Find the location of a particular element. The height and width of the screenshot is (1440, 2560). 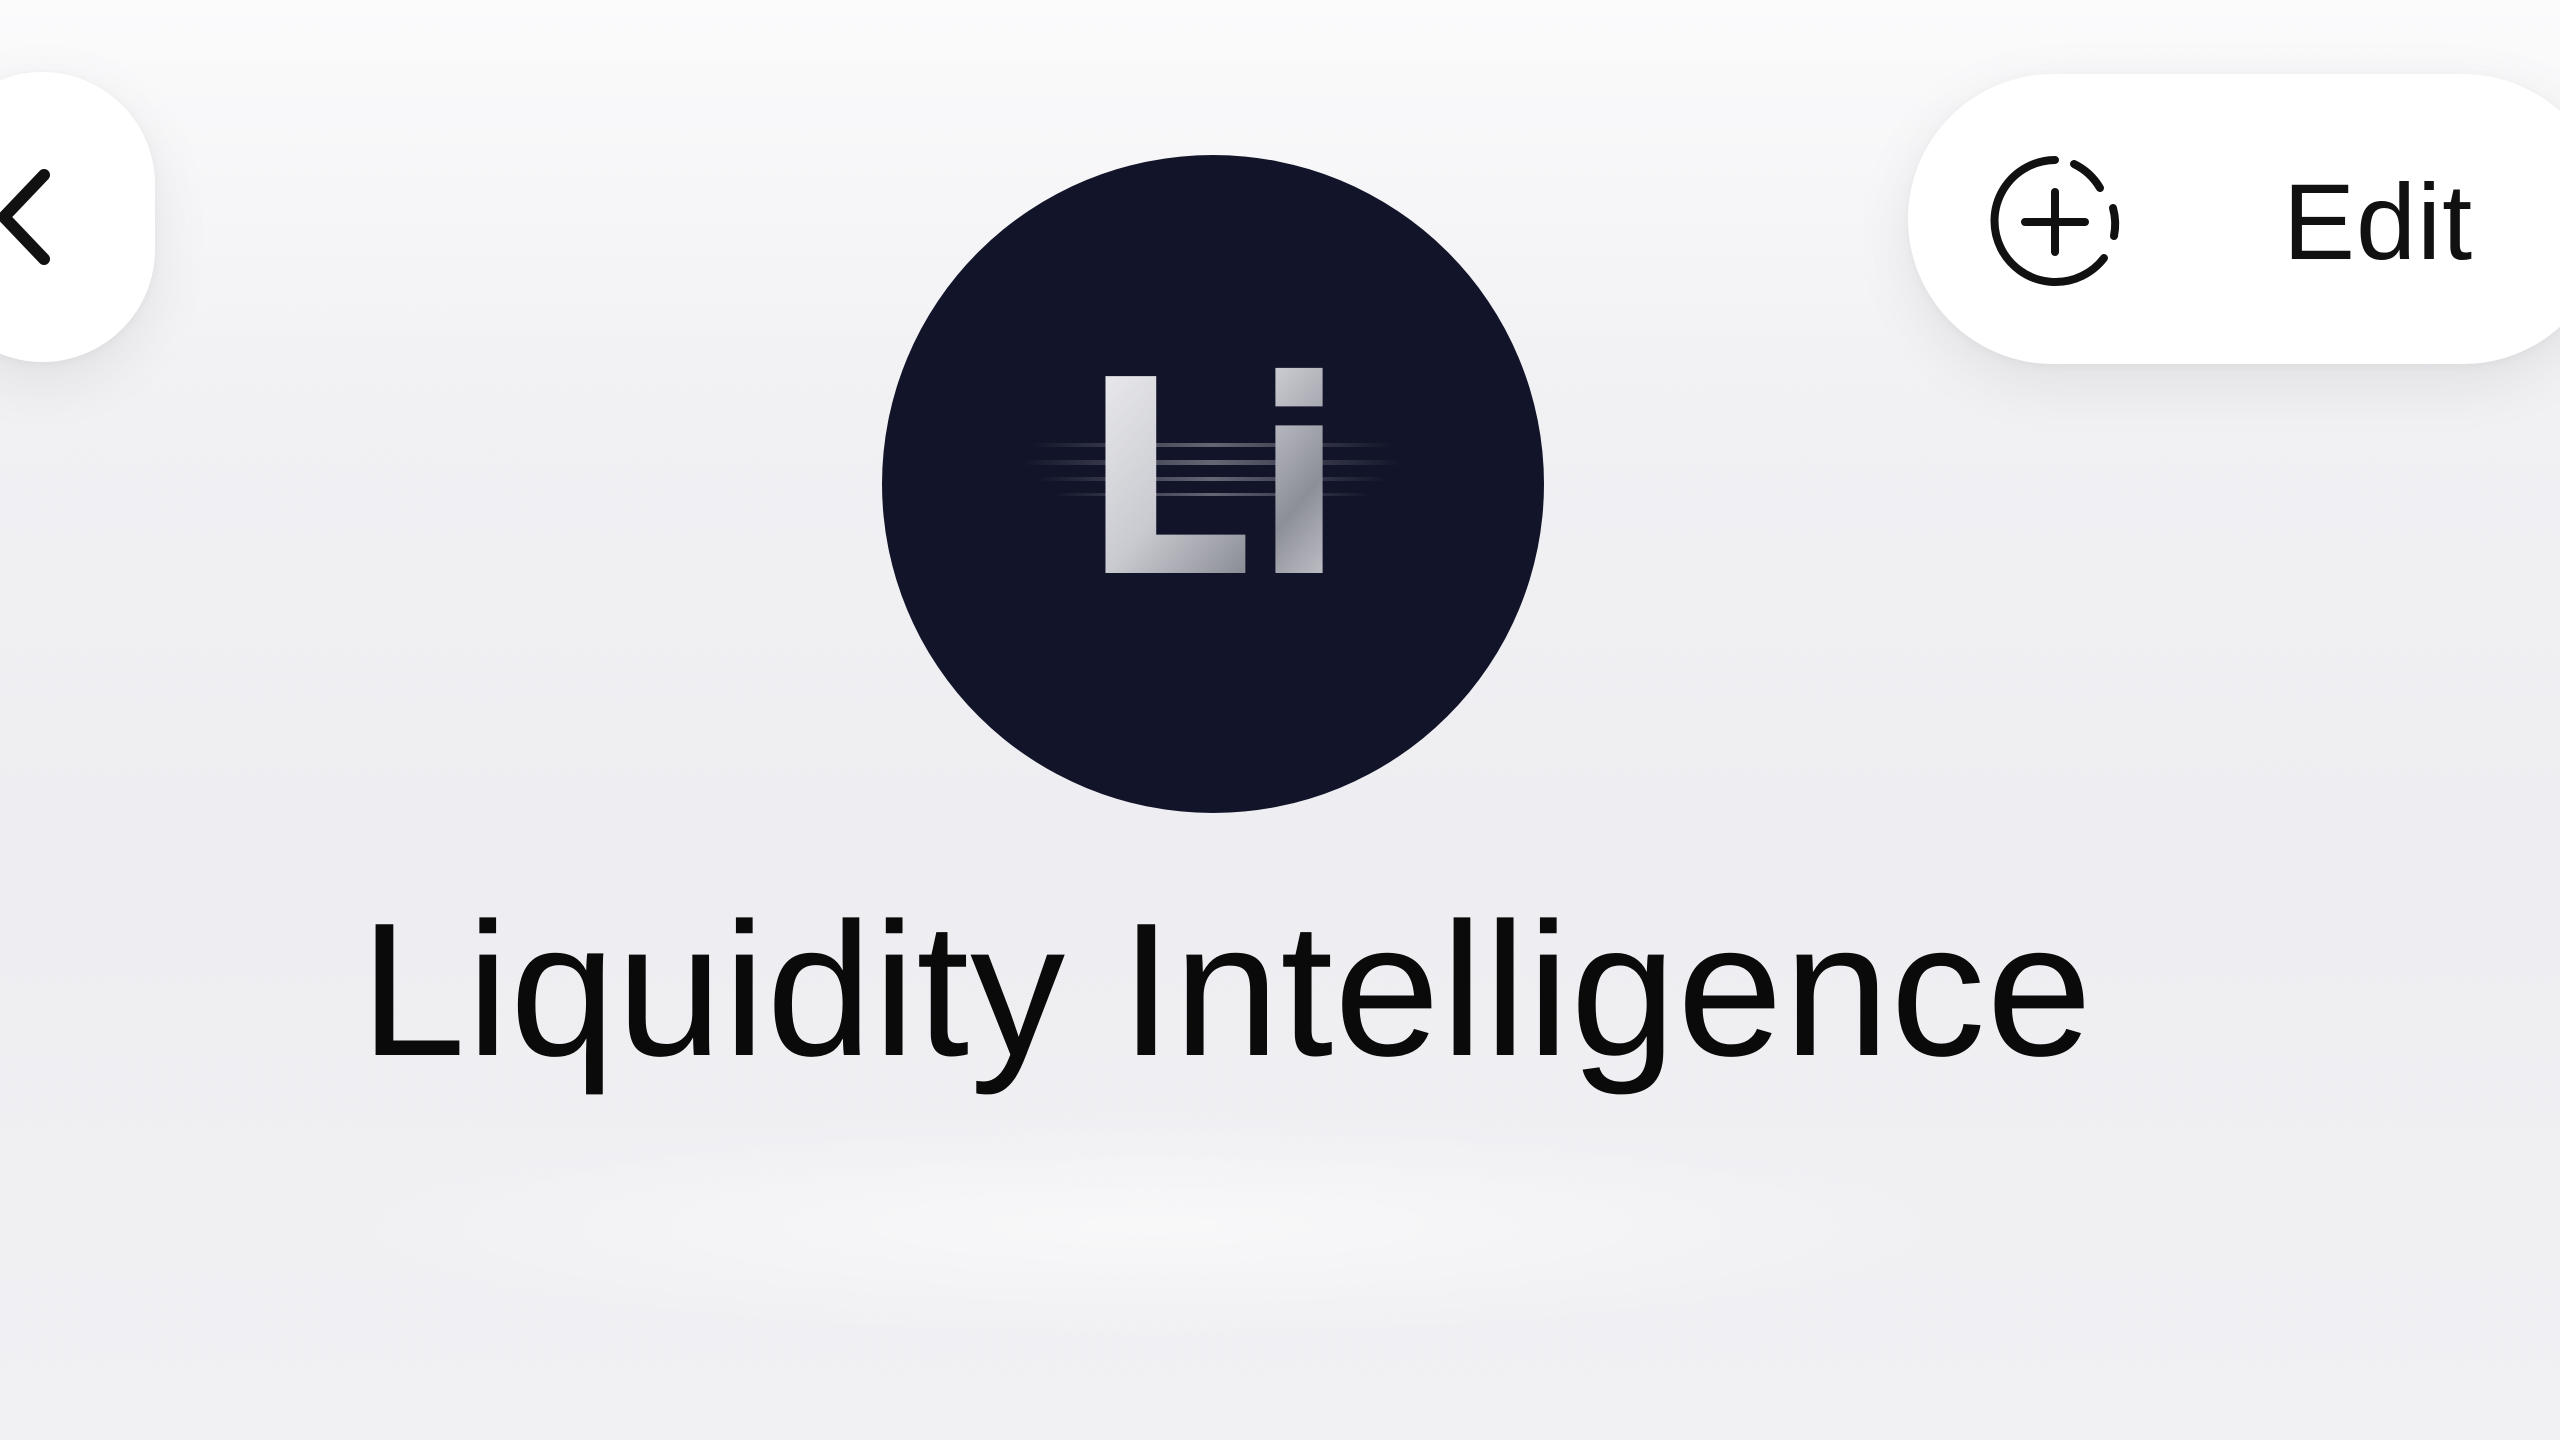

background-glow is located at coordinates (1150, 1225).